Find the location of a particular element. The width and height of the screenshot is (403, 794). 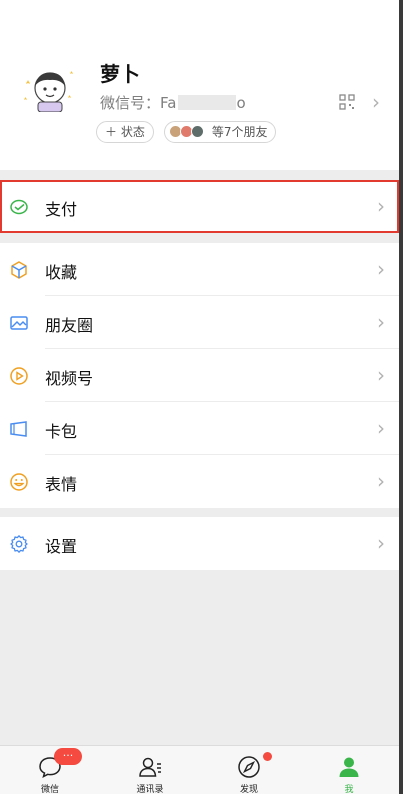

settings-group: 设置 › is located at coordinates (199, 543).